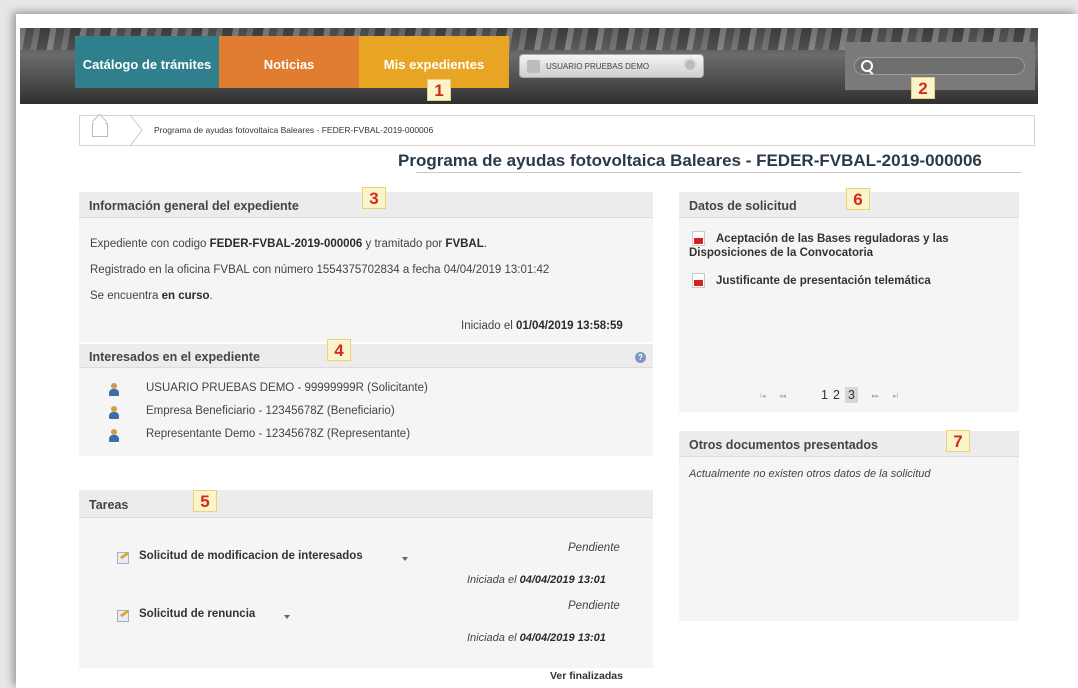  I want to click on pager-page: 2, so click(836, 395).